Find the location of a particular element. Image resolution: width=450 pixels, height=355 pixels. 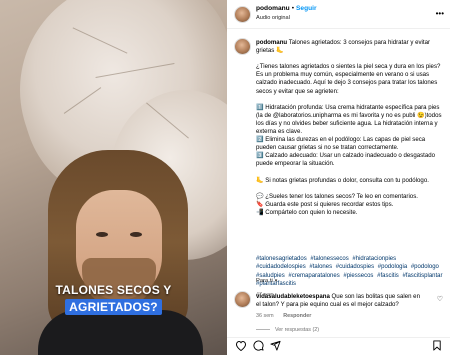

hashtag-link: #talones is located at coordinates (320, 267).